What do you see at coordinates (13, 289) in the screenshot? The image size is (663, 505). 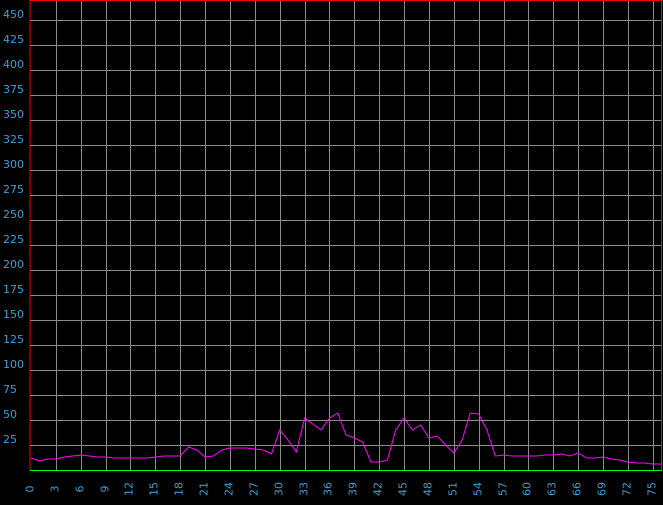 I see `y-tick-label: 175` at bounding box center [13, 289].